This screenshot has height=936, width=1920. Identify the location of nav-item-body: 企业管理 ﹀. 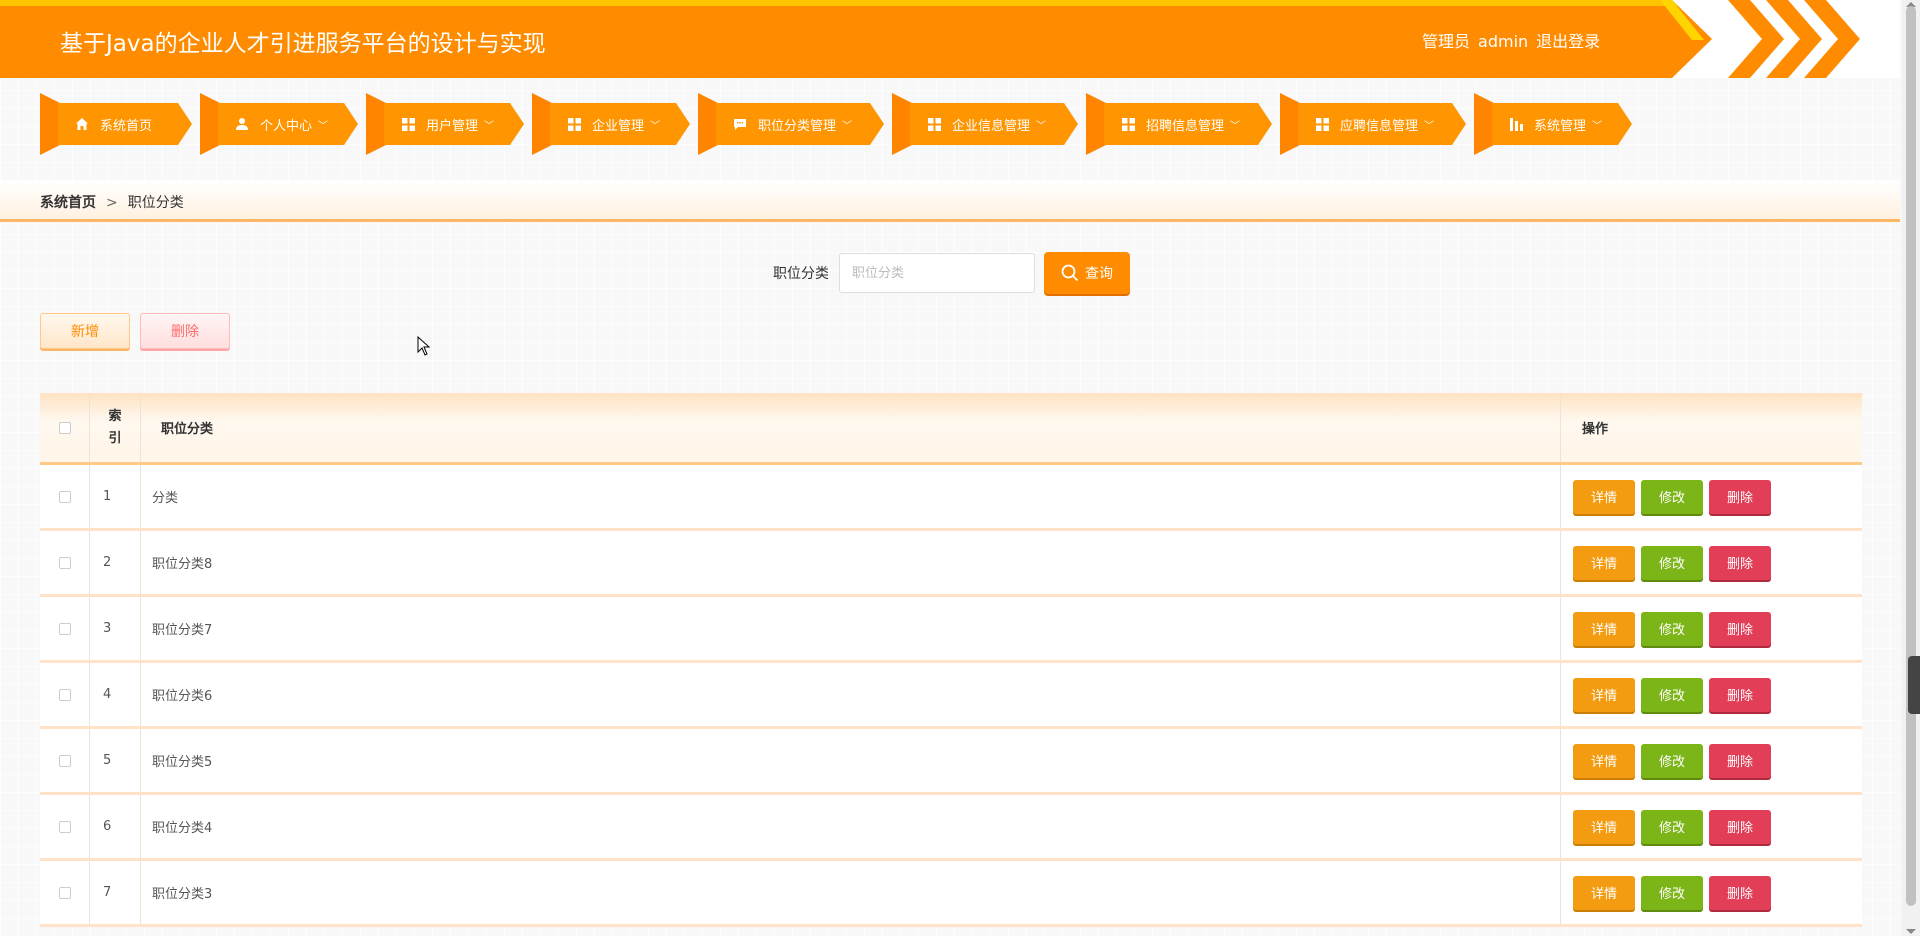
(620, 124).